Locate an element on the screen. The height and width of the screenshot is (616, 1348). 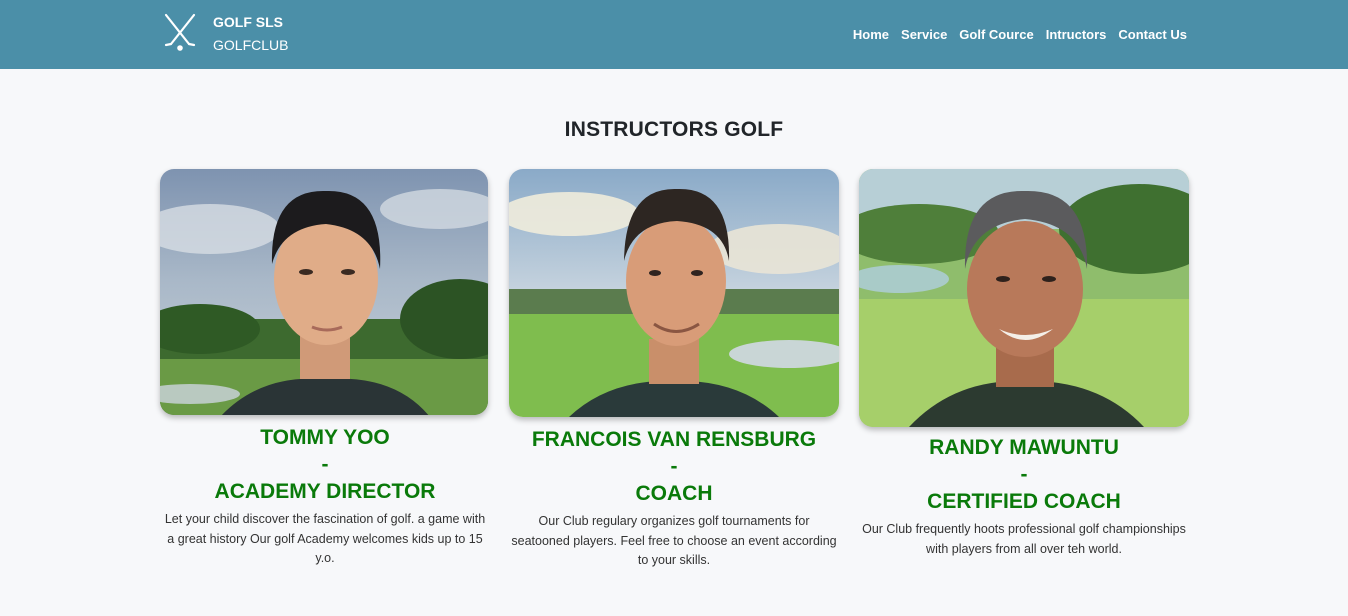
brand-title: GOLF SLS is located at coordinates (248, 22).